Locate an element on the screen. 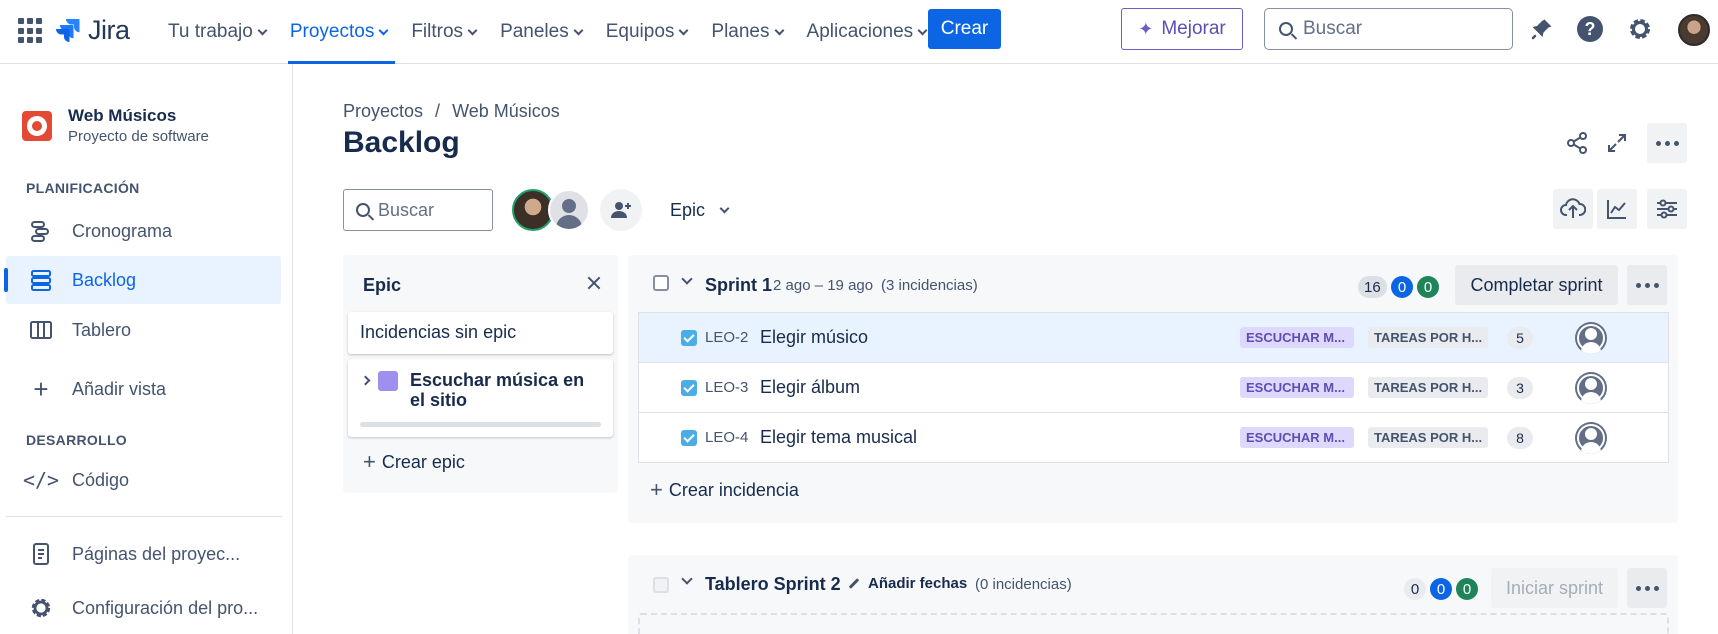 This screenshot has width=1718, height=634. more-actions-button is located at coordinates (1667, 143).